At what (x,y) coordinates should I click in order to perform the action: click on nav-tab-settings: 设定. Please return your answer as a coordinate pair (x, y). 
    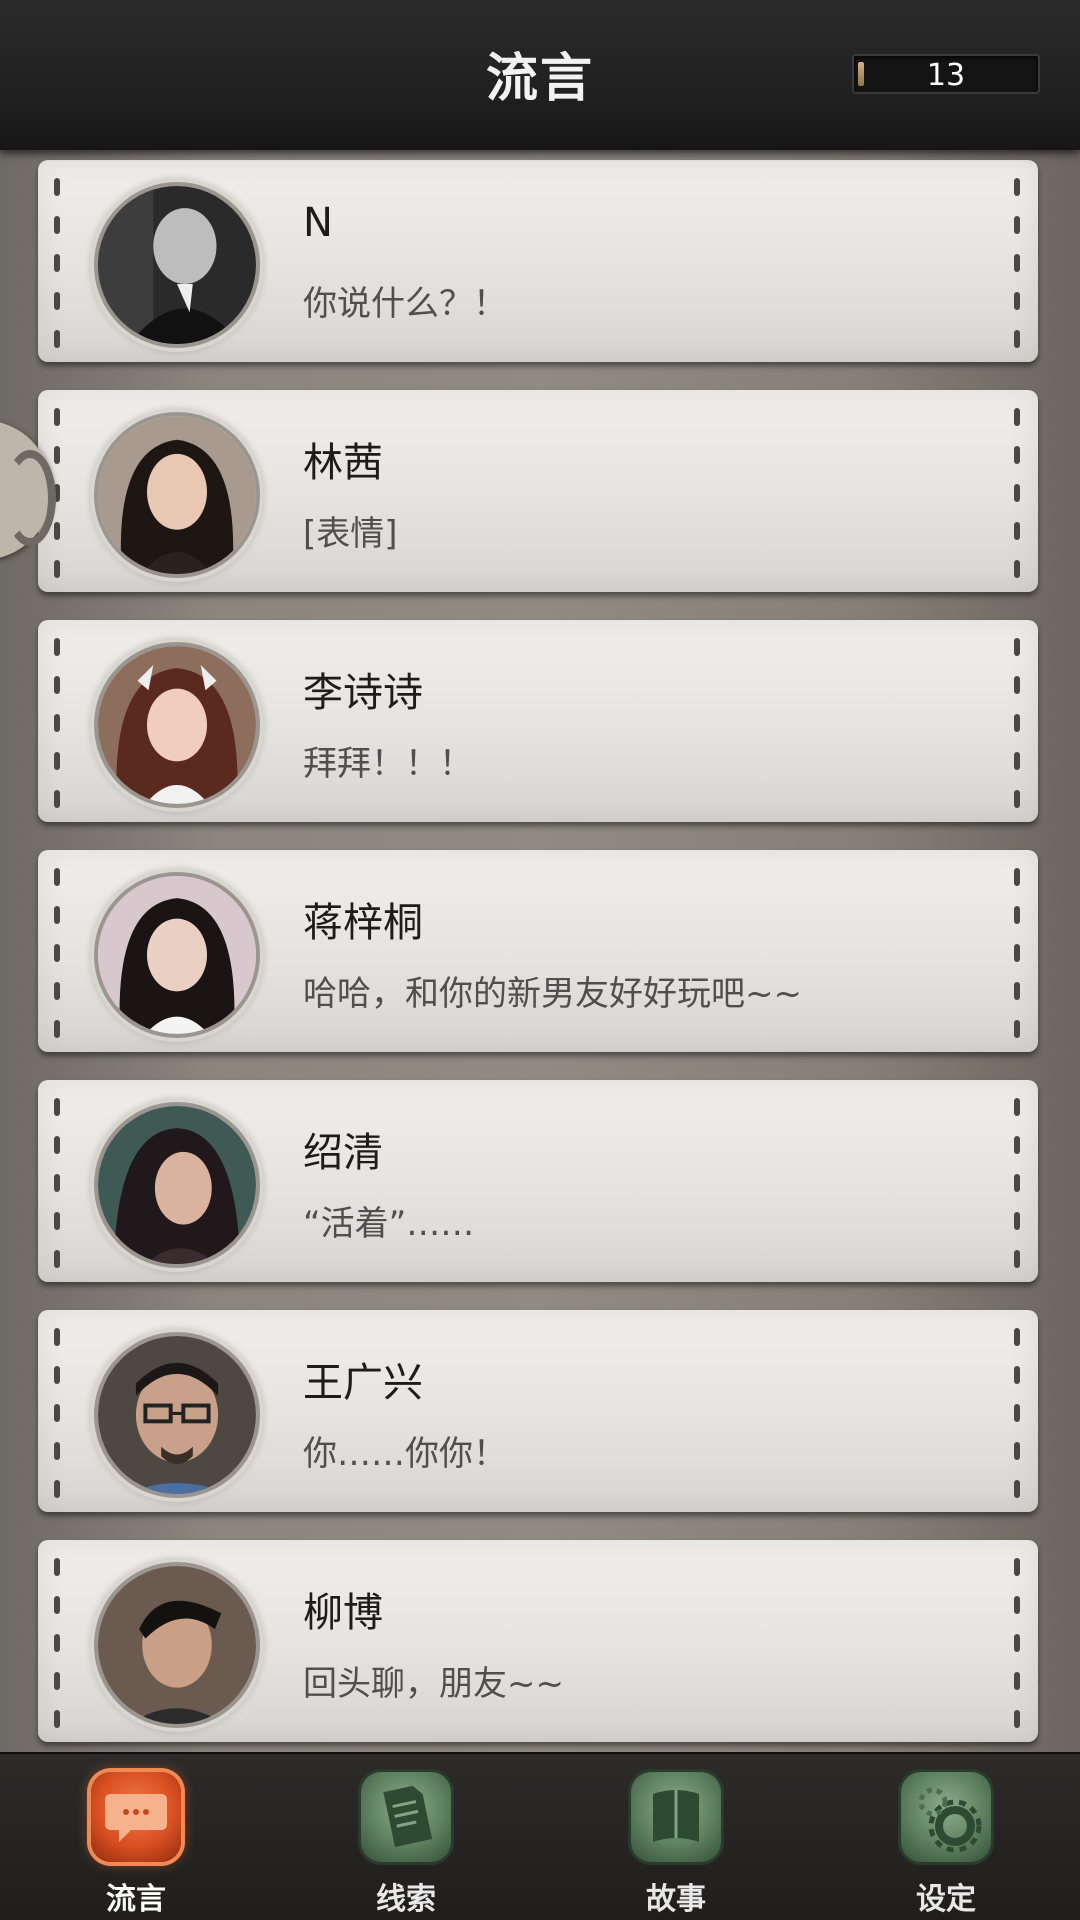
    Looking at the image, I should click on (946, 1843).